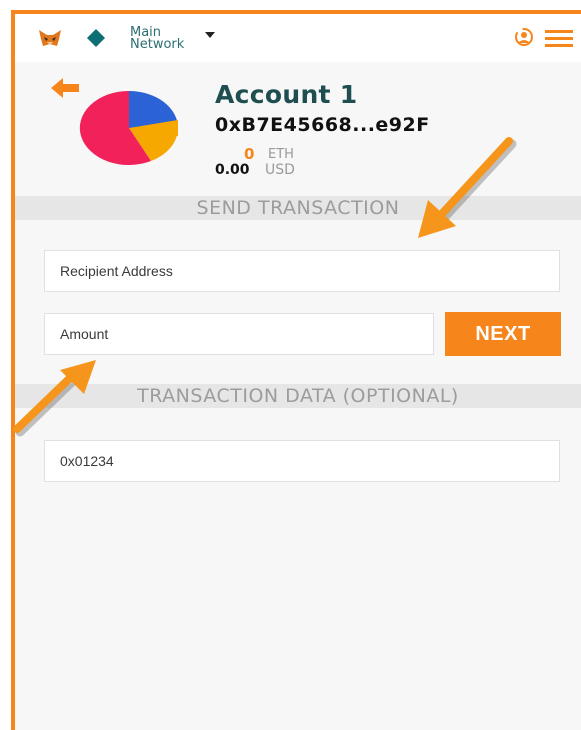 This screenshot has width=581, height=730. I want to click on annotation-arrow-recipient, so click(467, 187).